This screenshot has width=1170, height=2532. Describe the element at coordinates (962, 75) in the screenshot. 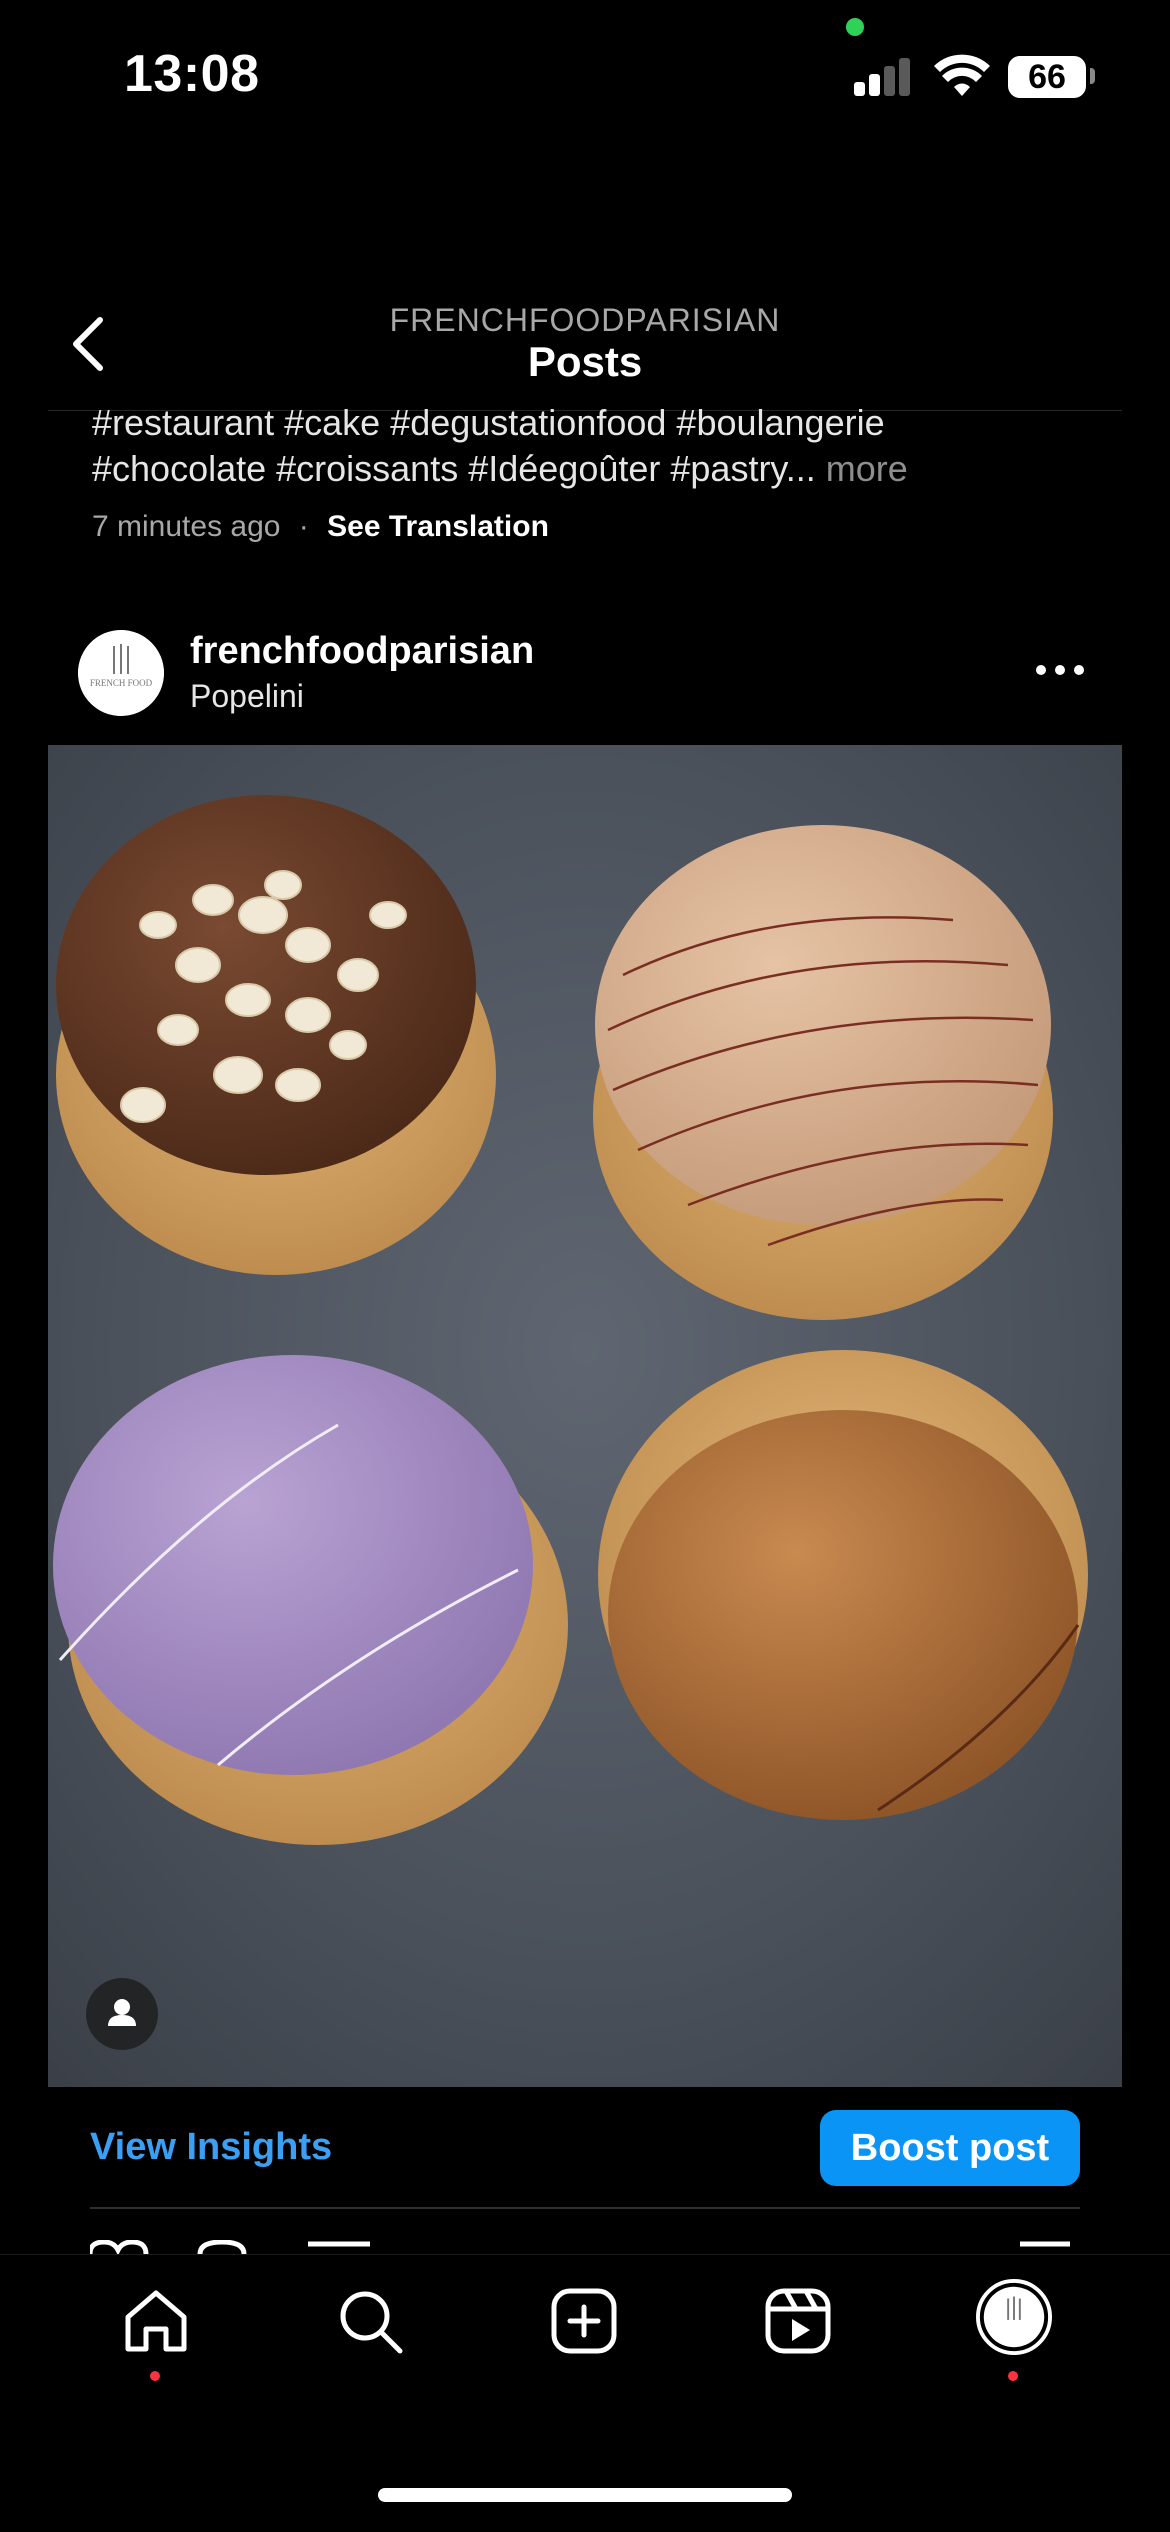

I see `wifi-icon` at that location.